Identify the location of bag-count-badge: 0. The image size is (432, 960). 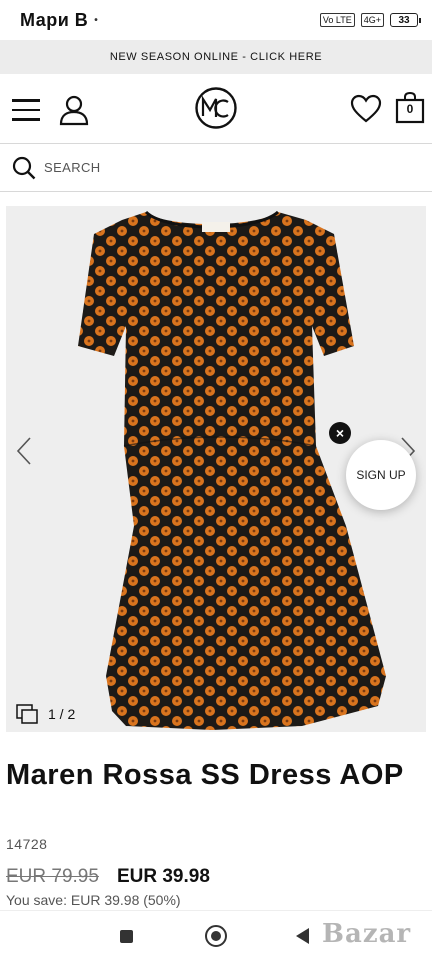
(410, 109).